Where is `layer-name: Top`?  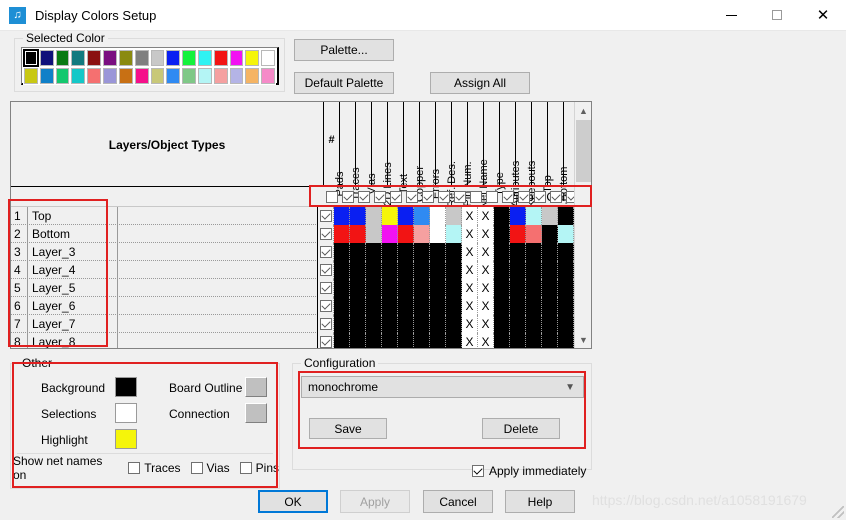
layer-name: Top is located at coordinates (73, 216).